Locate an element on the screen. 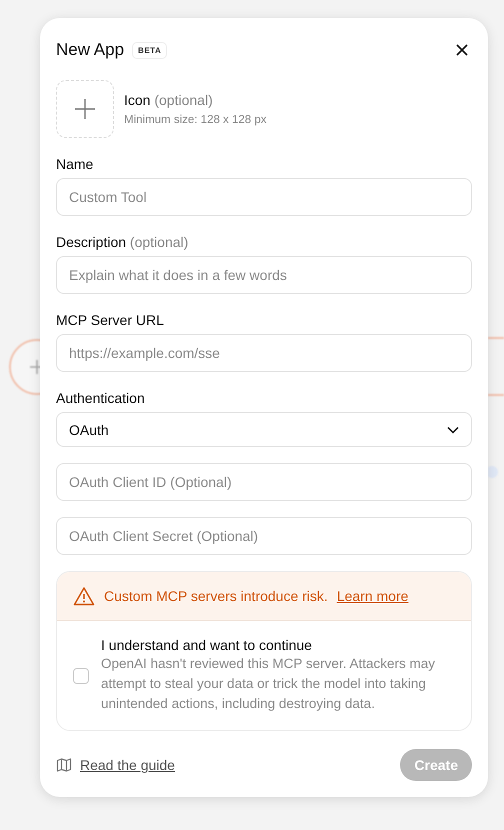 The width and height of the screenshot is (504, 830). plus-icon is located at coordinates (85, 109).